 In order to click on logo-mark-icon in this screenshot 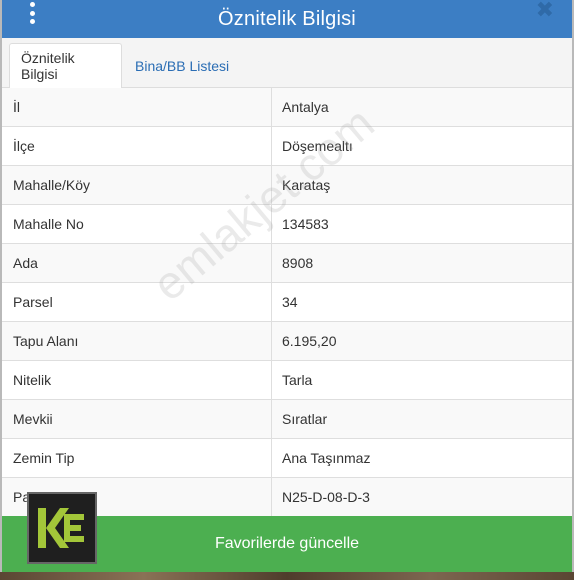, I will do `click(61, 528)`.